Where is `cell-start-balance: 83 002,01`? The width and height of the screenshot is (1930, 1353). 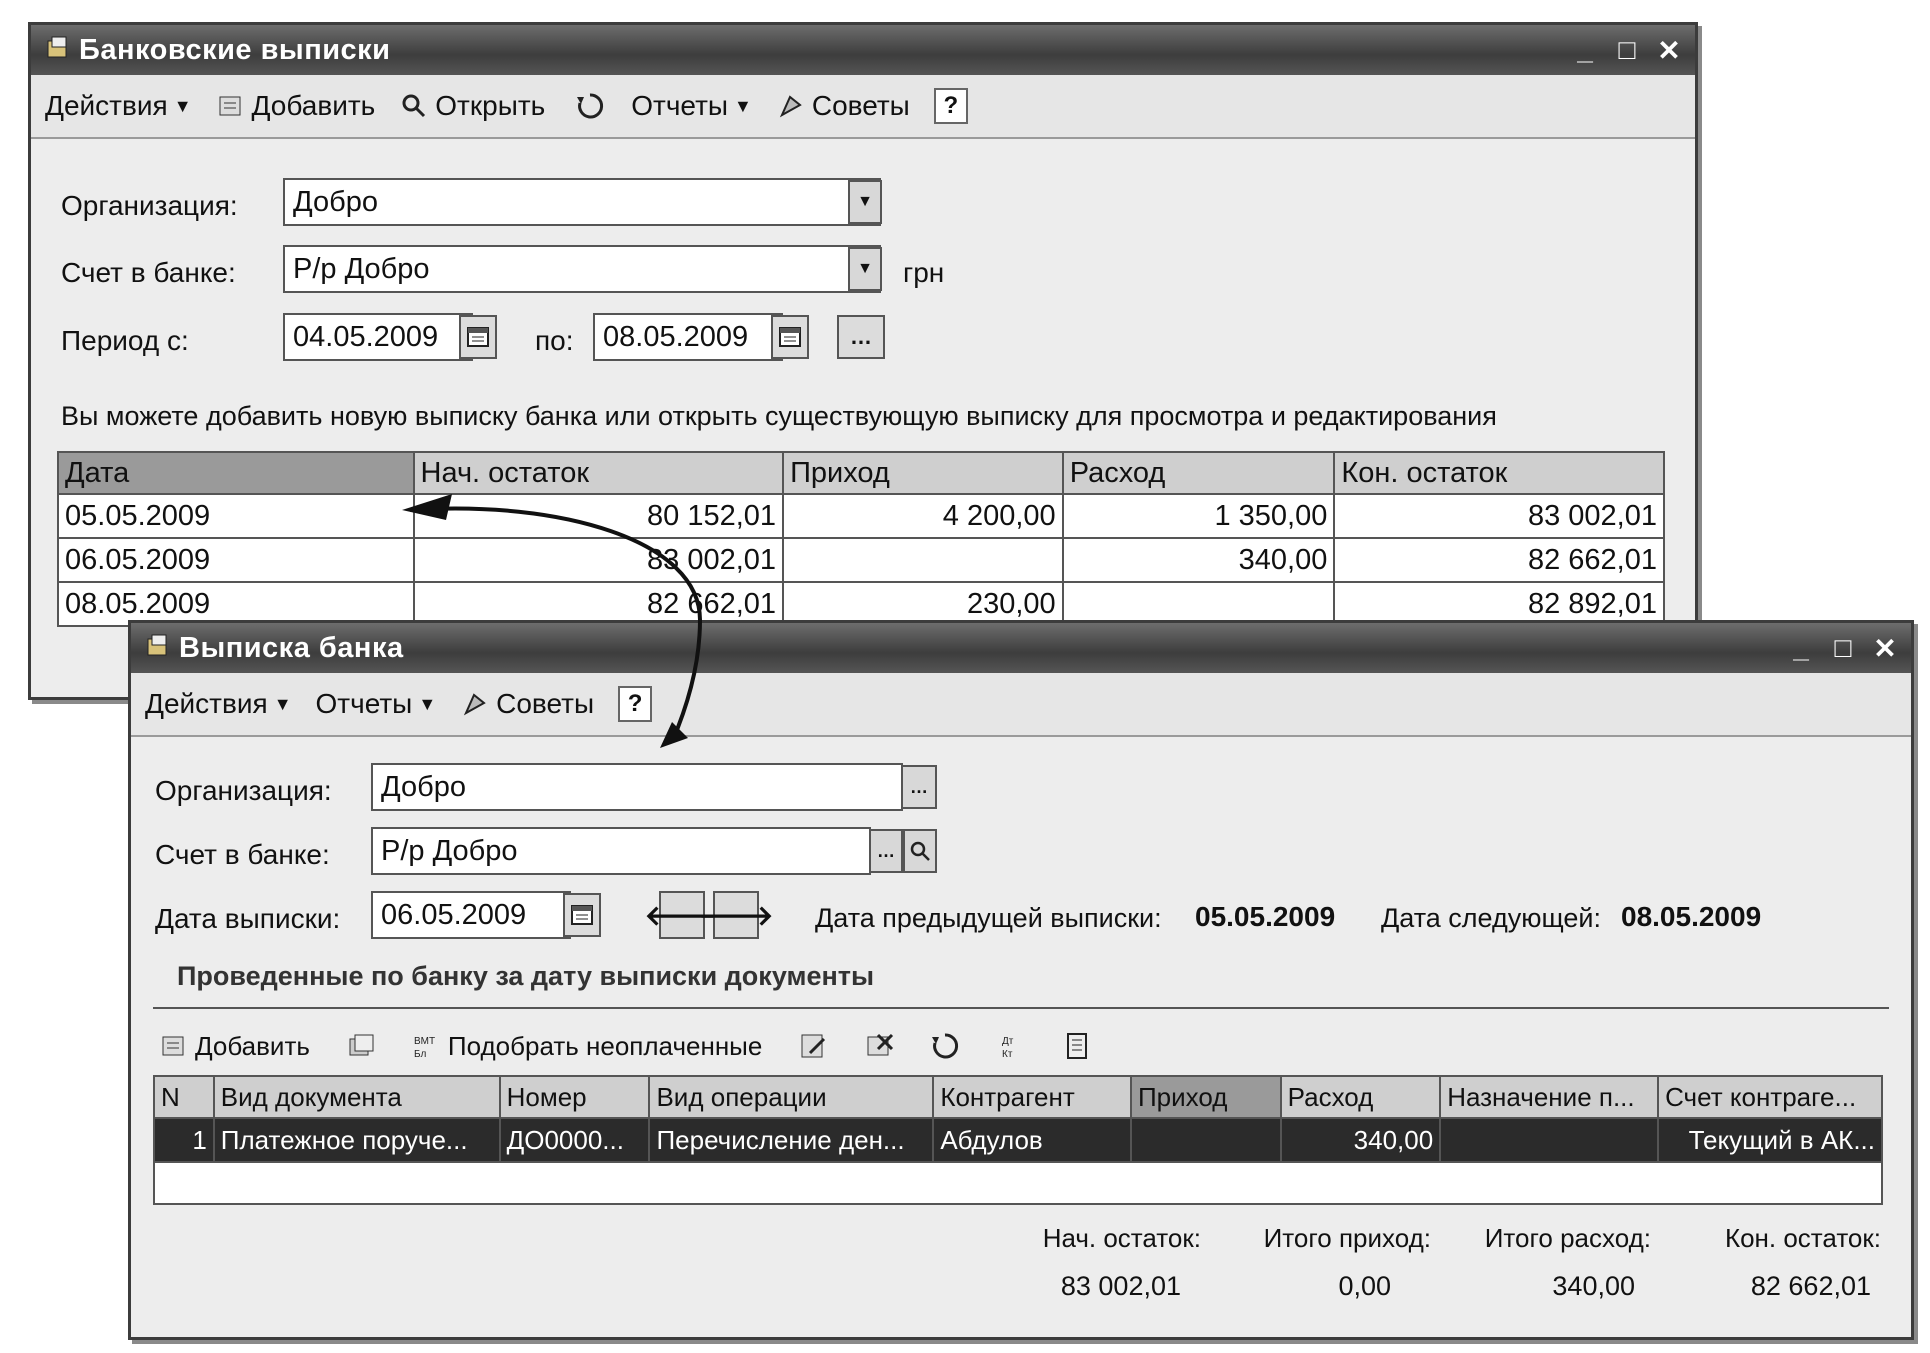
cell-start-balance: 83 002,01 is located at coordinates (598, 560).